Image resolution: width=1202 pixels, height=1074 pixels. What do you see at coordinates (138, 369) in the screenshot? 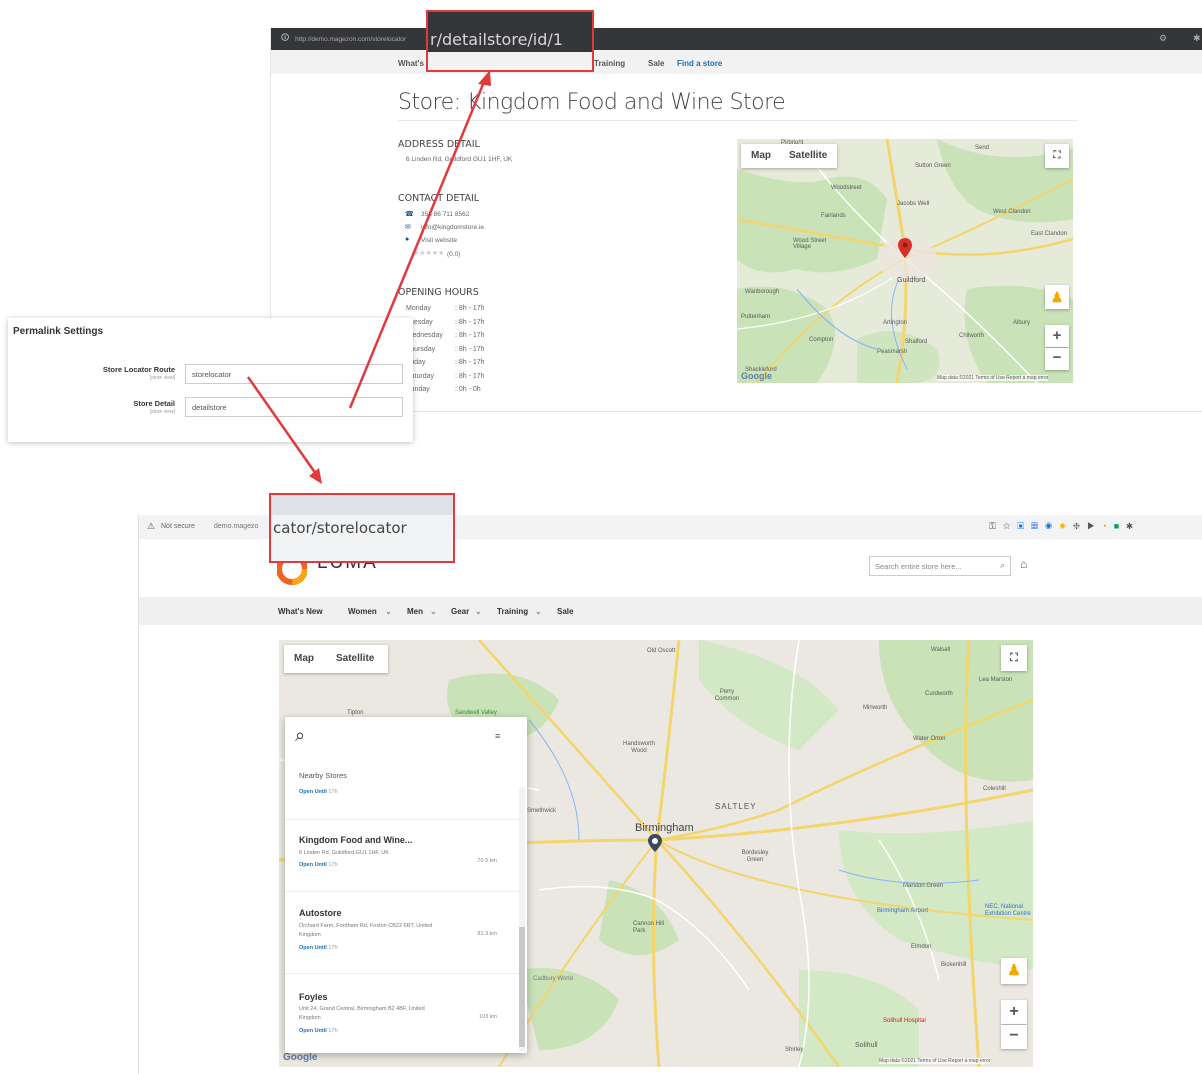
I see `field-label: Store Locator Route` at bounding box center [138, 369].